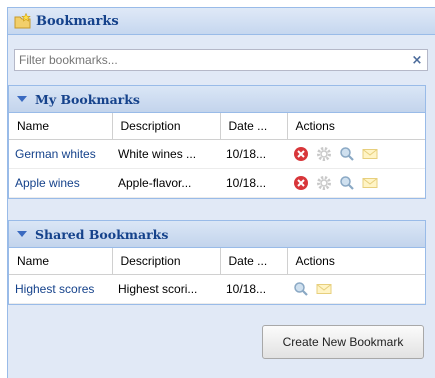 The width and height of the screenshot is (435, 378). What do you see at coordinates (54, 289) in the screenshot?
I see `bookmark-name-link: Highest scores` at bounding box center [54, 289].